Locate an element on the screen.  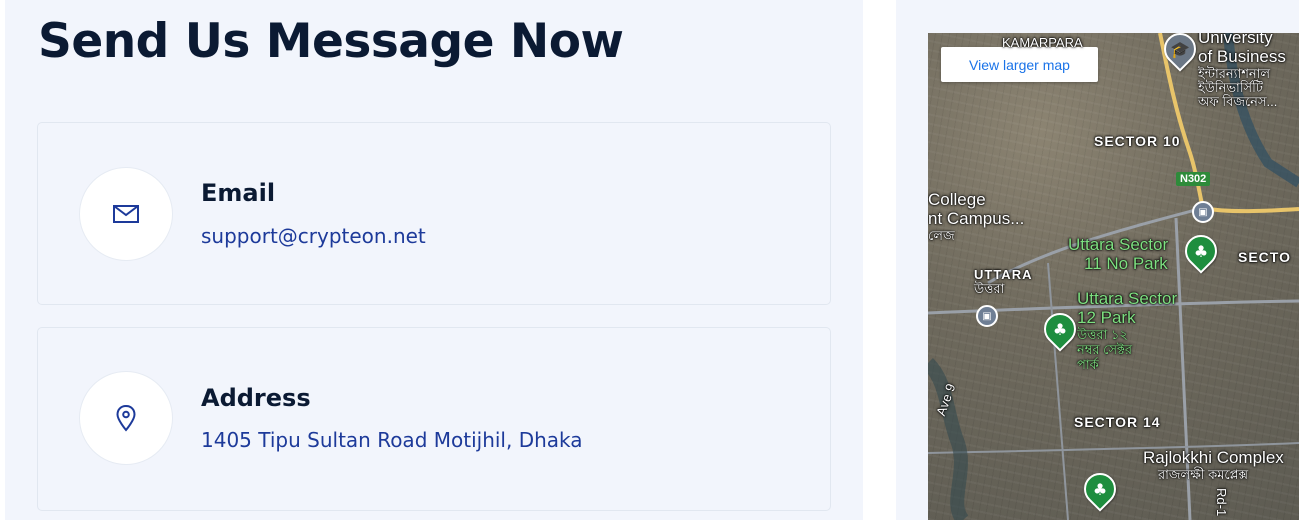
map-label-rajlokkhi: Rajlokkhi Complex is located at coordinates (1213, 457).